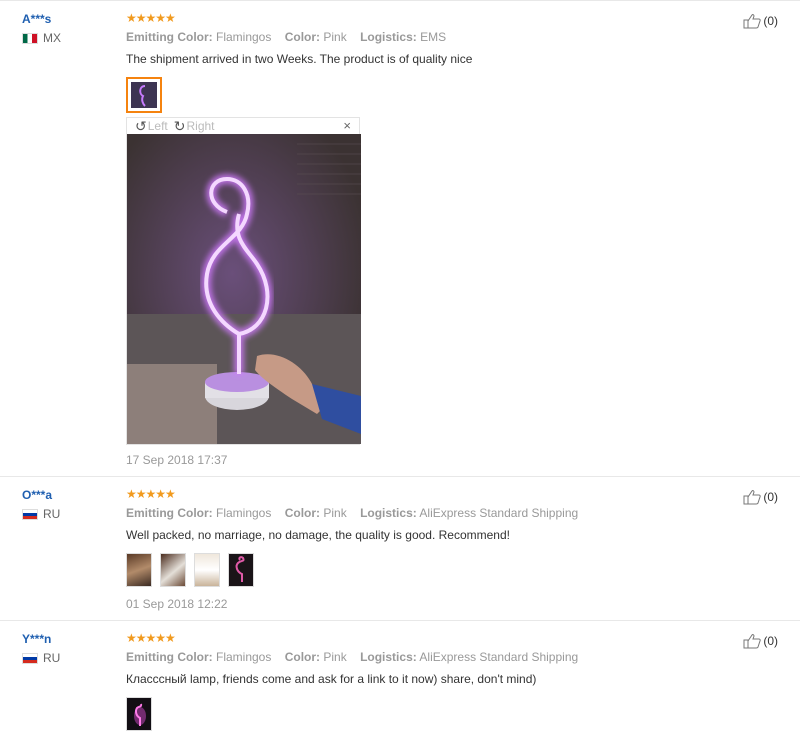 The width and height of the screenshot is (800, 735). Describe the element at coordinates (67, 648) in the screenshot. I see `reviewer-info: Y***n RU` at that location.